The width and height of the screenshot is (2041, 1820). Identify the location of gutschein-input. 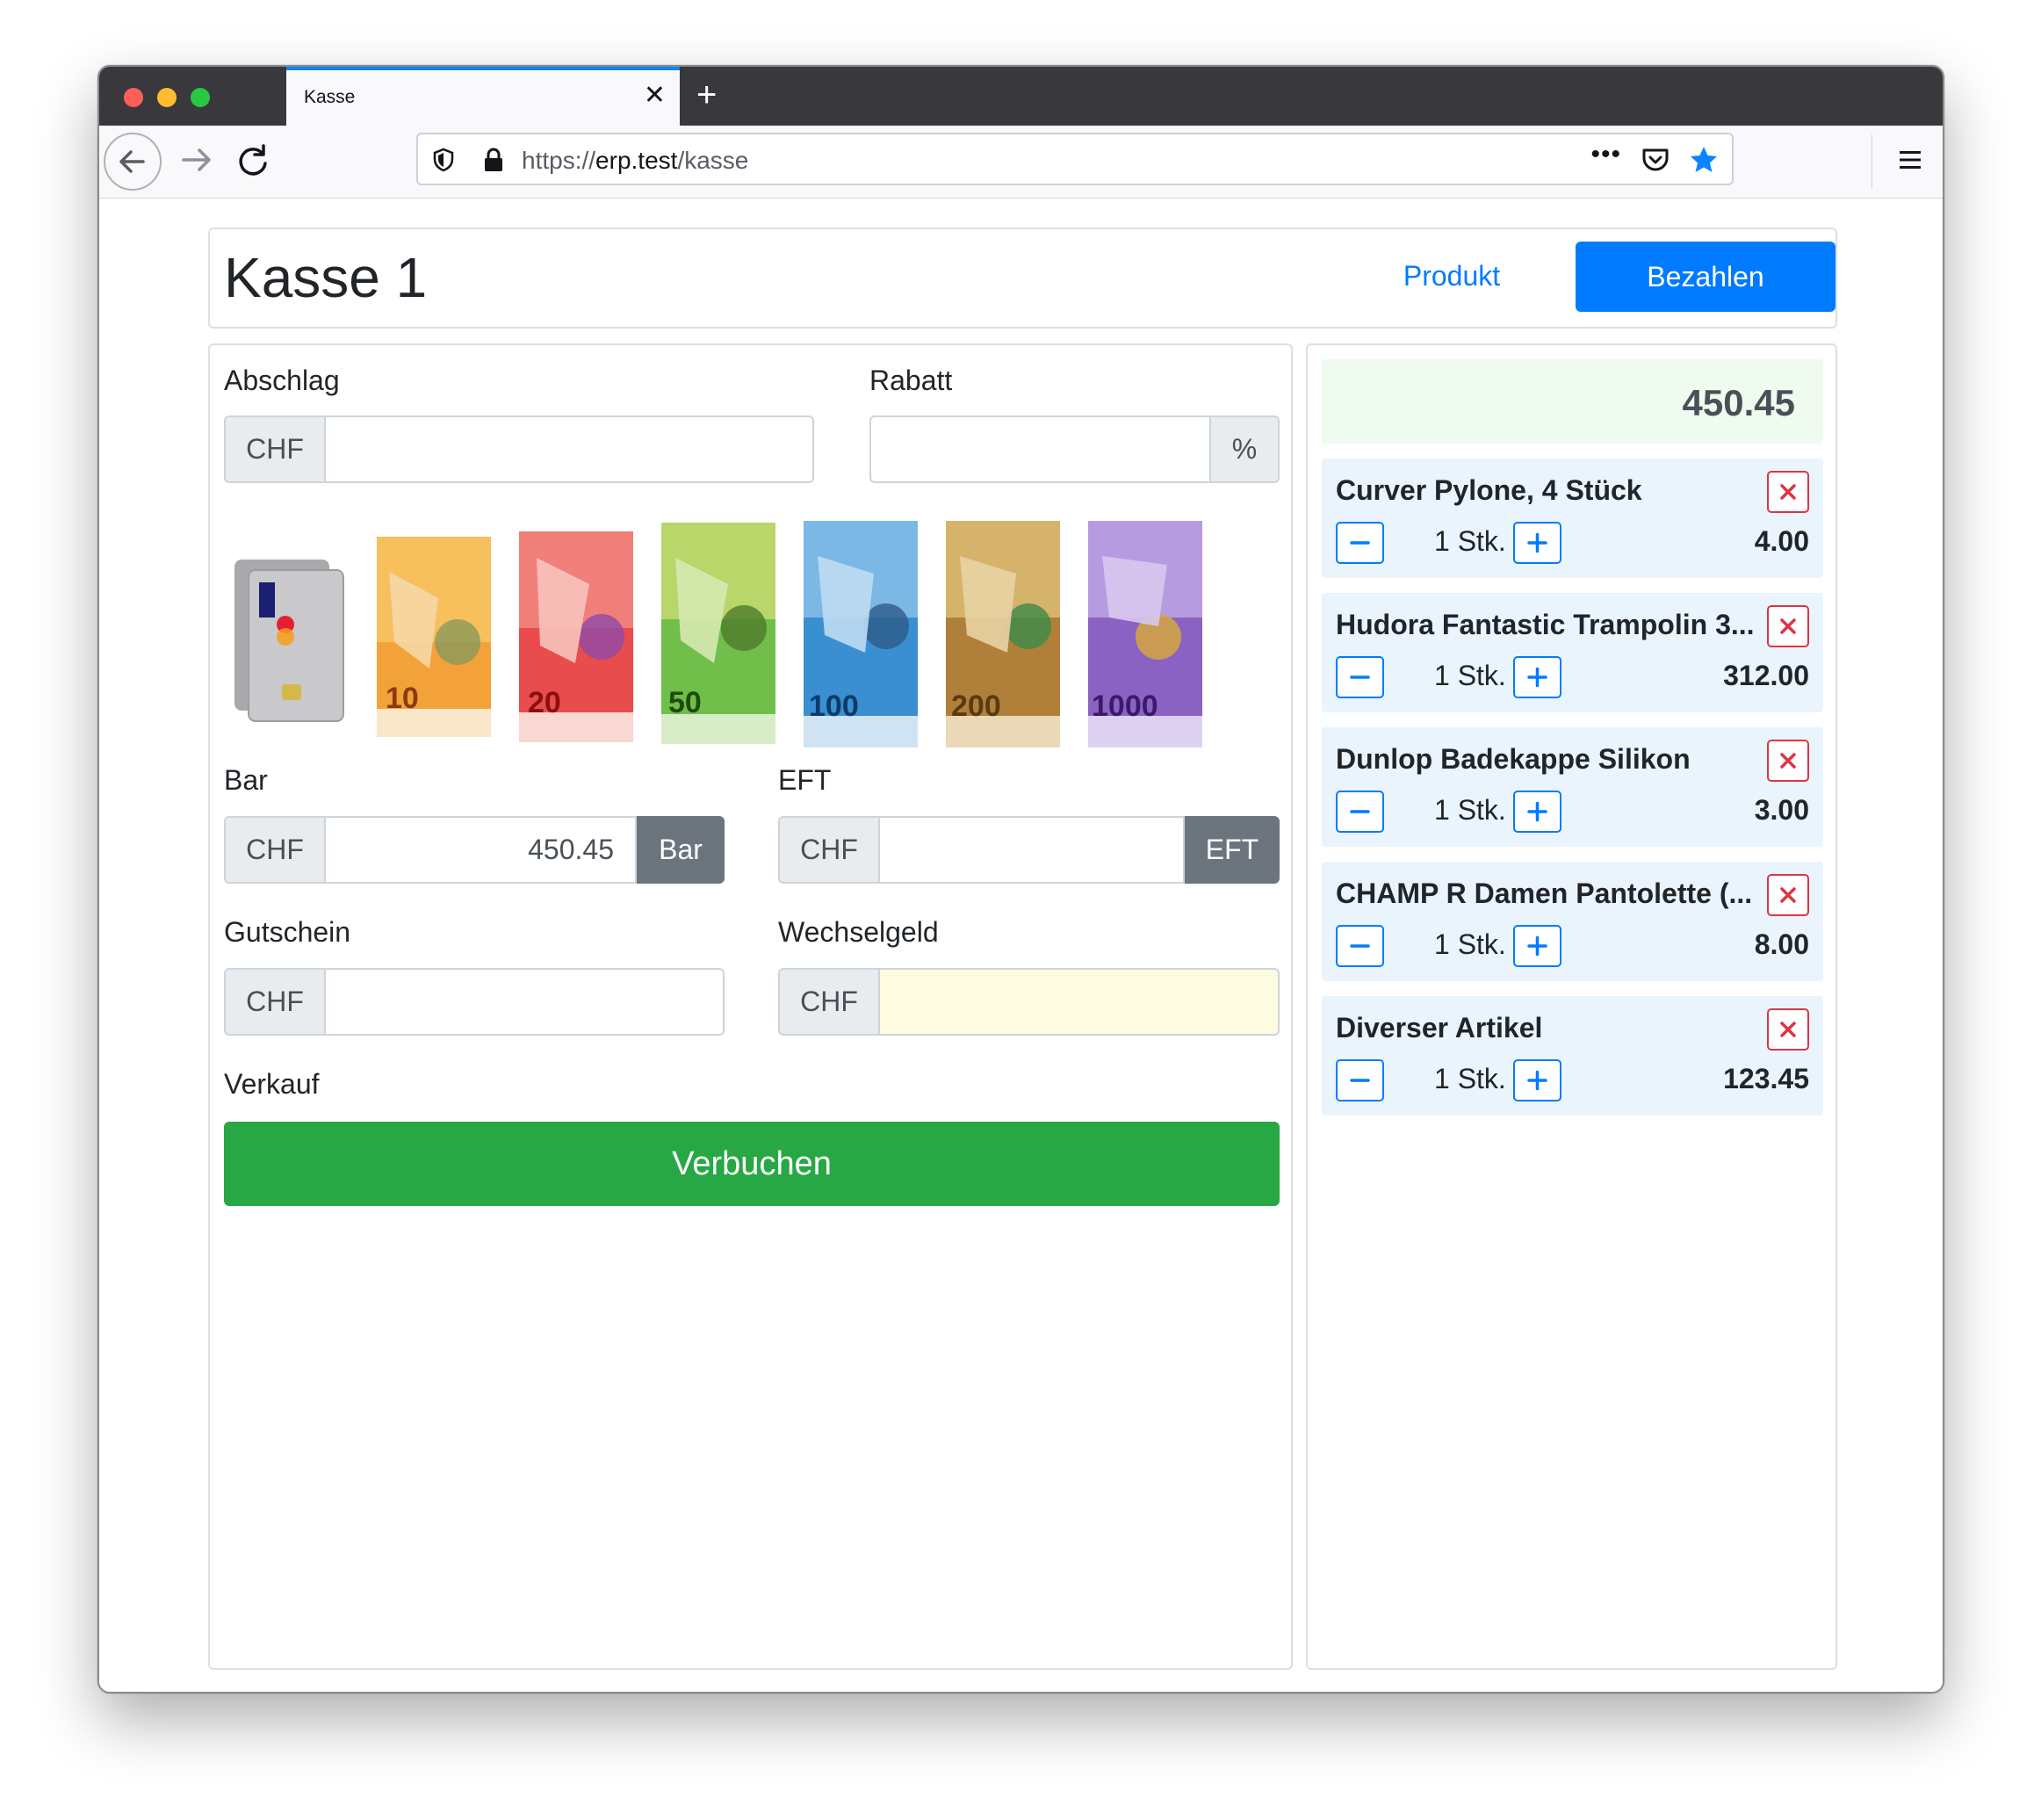
(524, 1002).